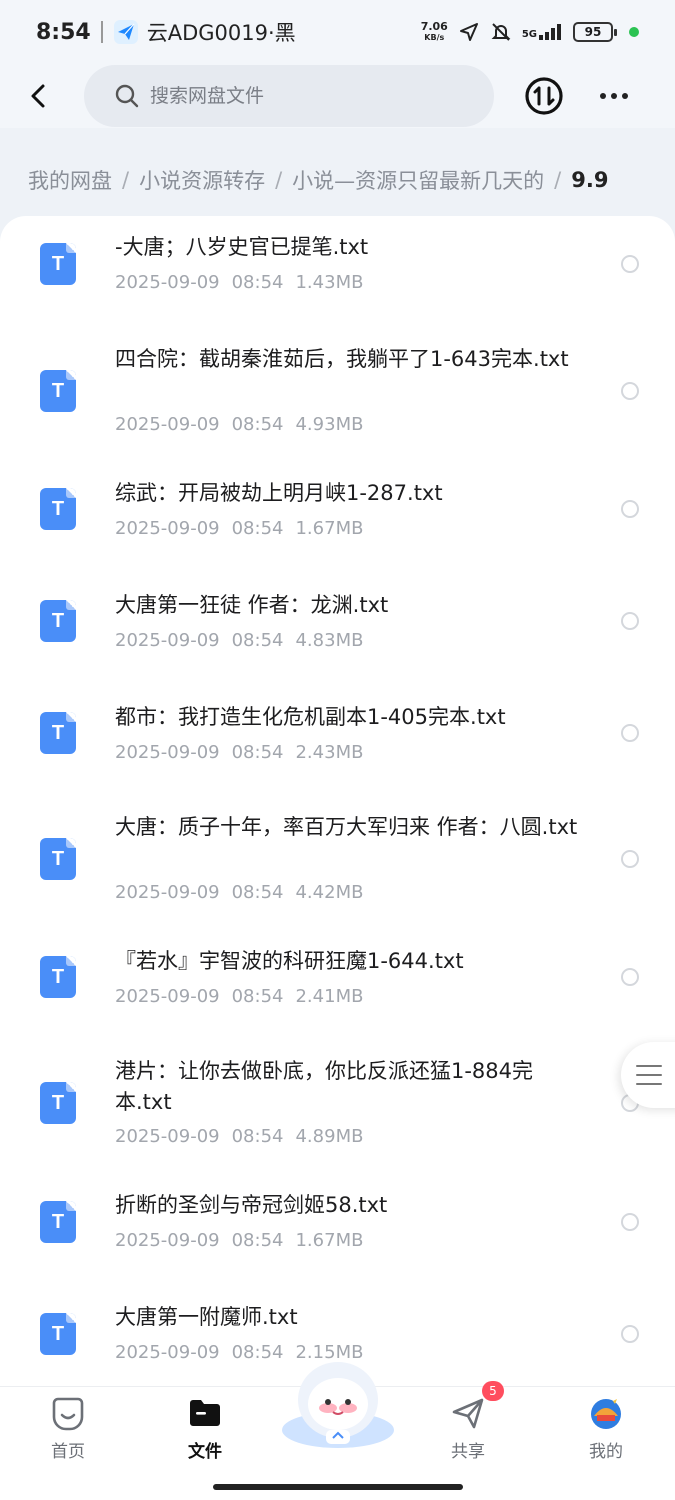  Describe the element at coordinates (337, 32) in the screenshot. I see `status-bar: 8:54 云ADG0019·黑 7.06 KB/s 5G 95` at that location.